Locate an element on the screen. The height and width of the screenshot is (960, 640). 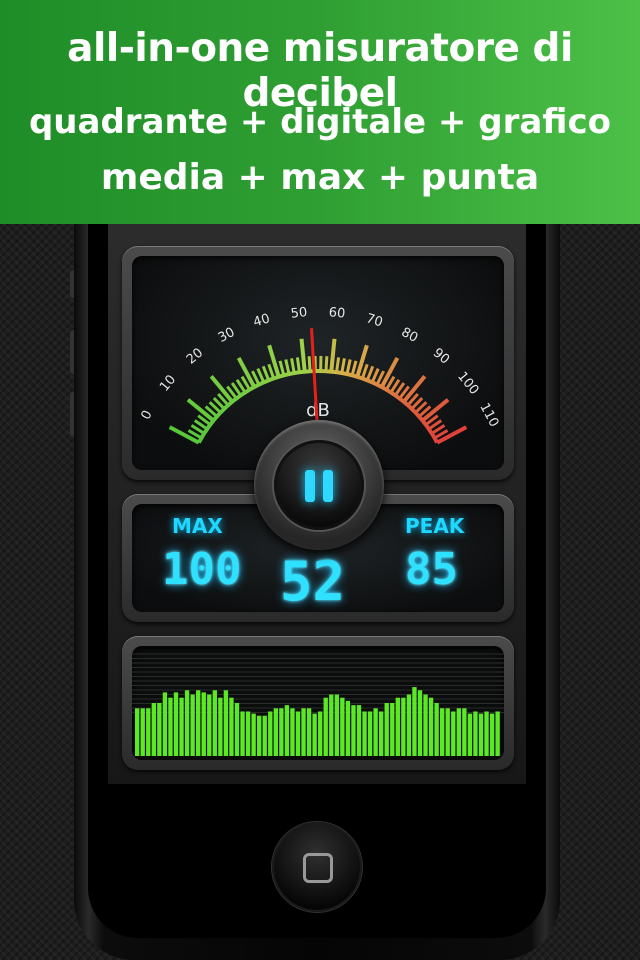
dial-scale-label: 50 is located at coordinates (299, 313).